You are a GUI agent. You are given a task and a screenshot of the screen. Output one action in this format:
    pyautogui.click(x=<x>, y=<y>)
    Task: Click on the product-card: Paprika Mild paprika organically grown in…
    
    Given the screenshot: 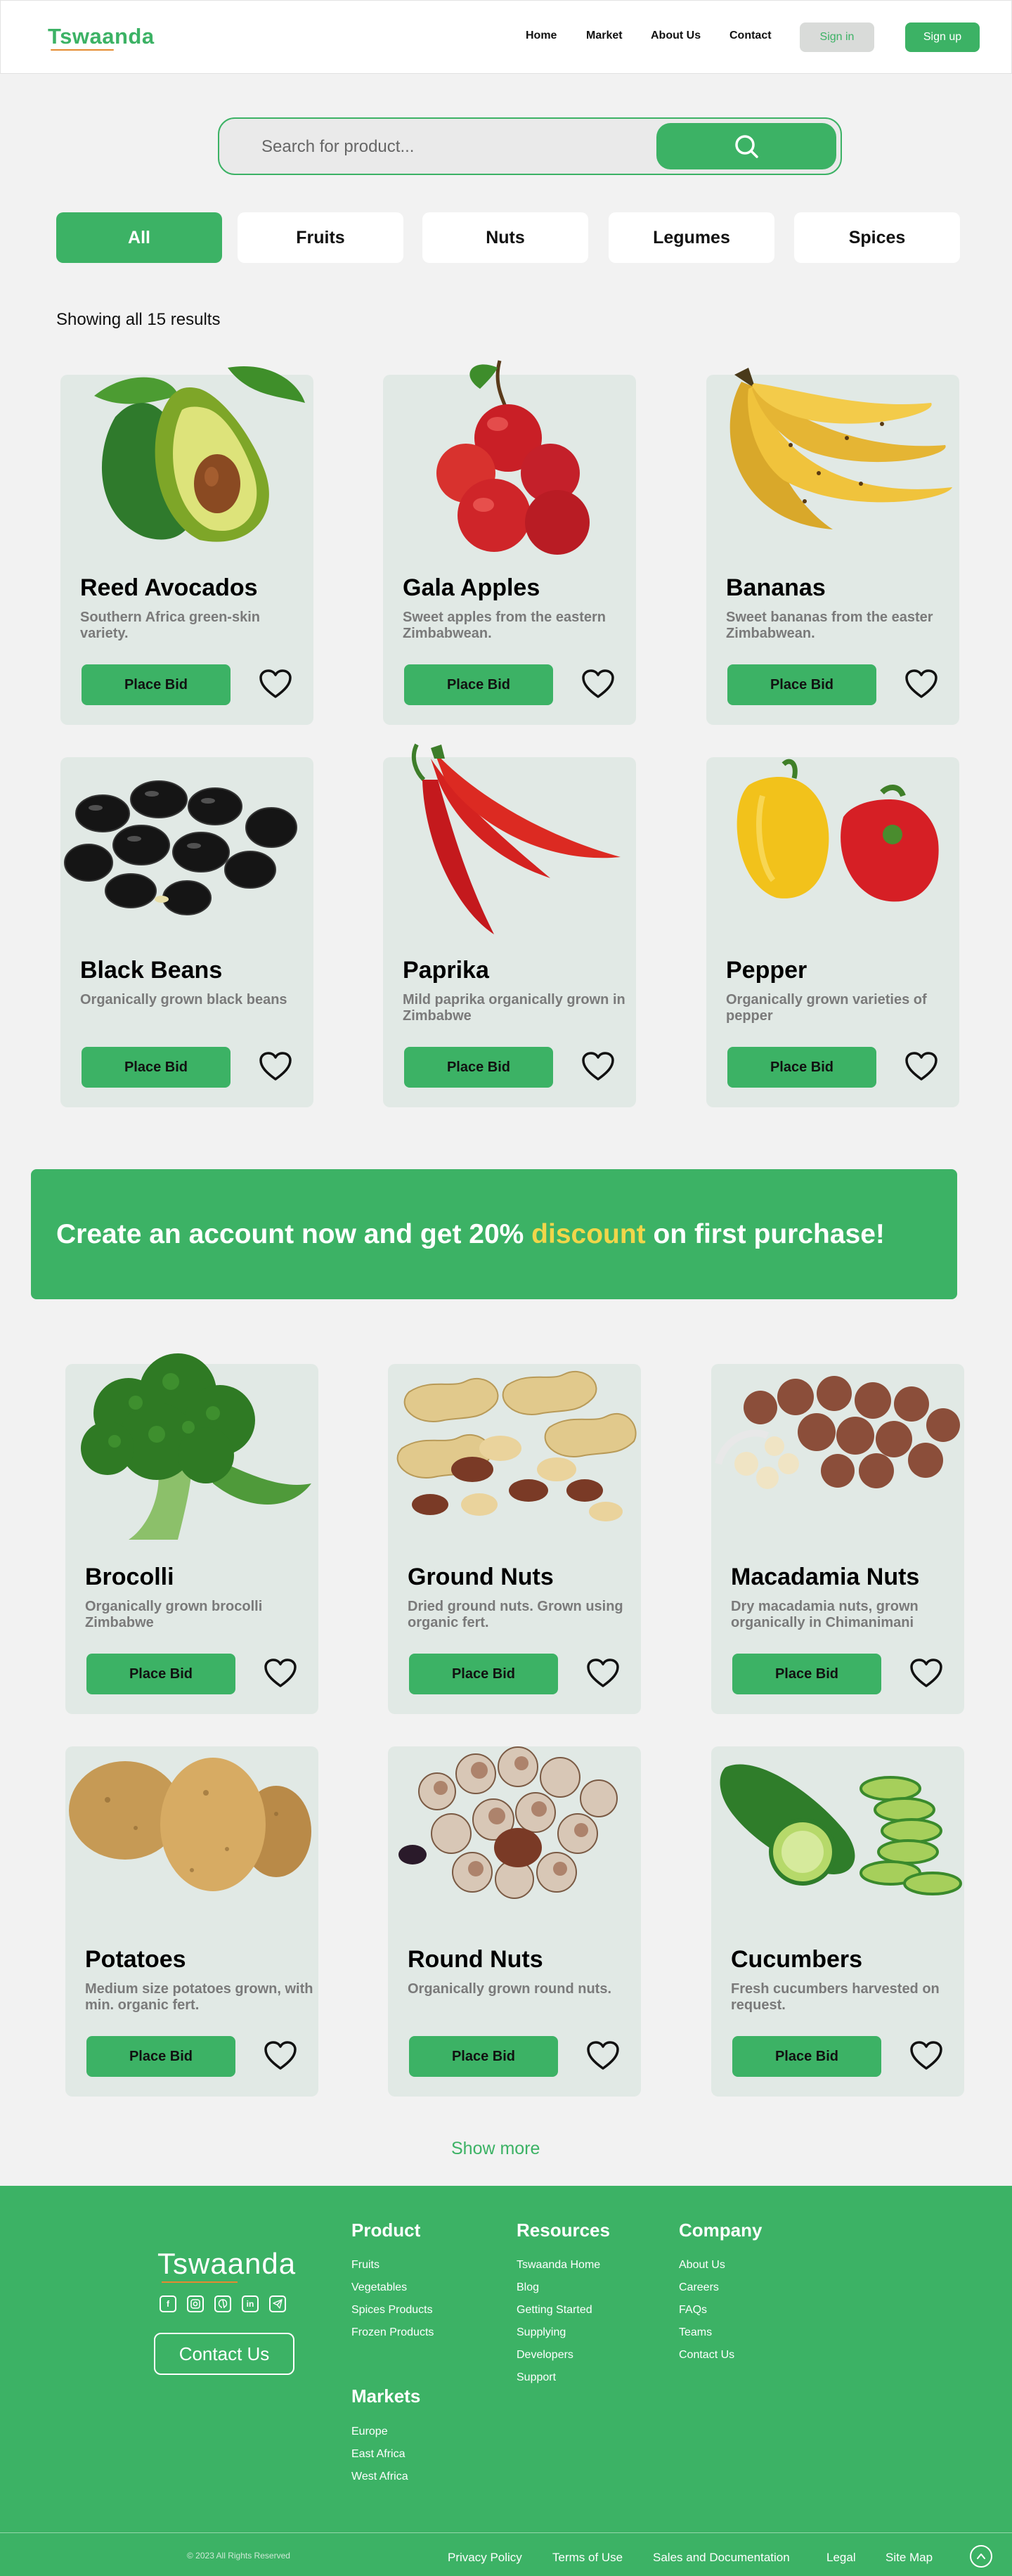 What is the action you would take?
    pyautogui.click(x=509, y=925)
    